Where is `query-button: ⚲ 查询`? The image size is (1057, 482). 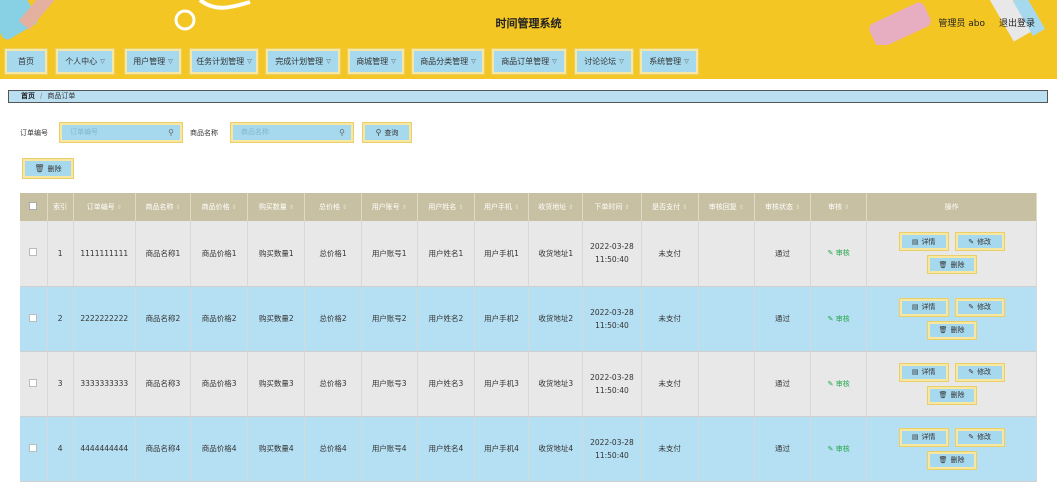
query-button: ⚲ 查询 is located at coordinates (387, 132).